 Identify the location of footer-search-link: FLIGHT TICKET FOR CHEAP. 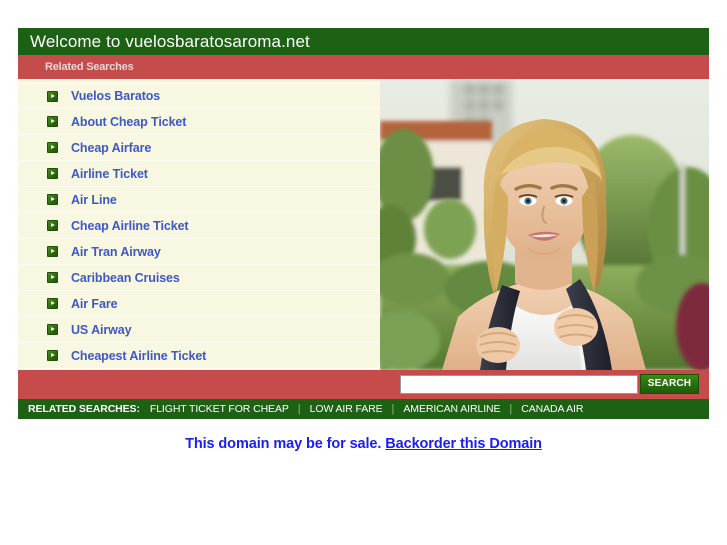
(219, 409).